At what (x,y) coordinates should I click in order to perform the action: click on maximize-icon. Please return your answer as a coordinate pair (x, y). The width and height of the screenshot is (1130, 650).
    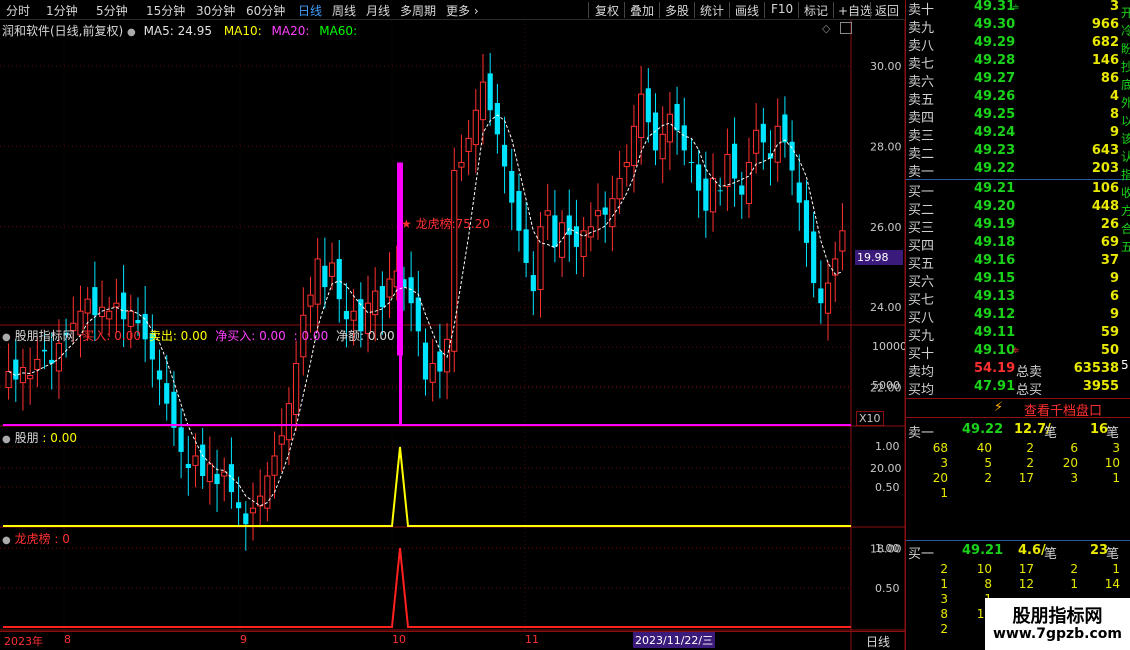
    Looking at the image, I should click on (846, 28).